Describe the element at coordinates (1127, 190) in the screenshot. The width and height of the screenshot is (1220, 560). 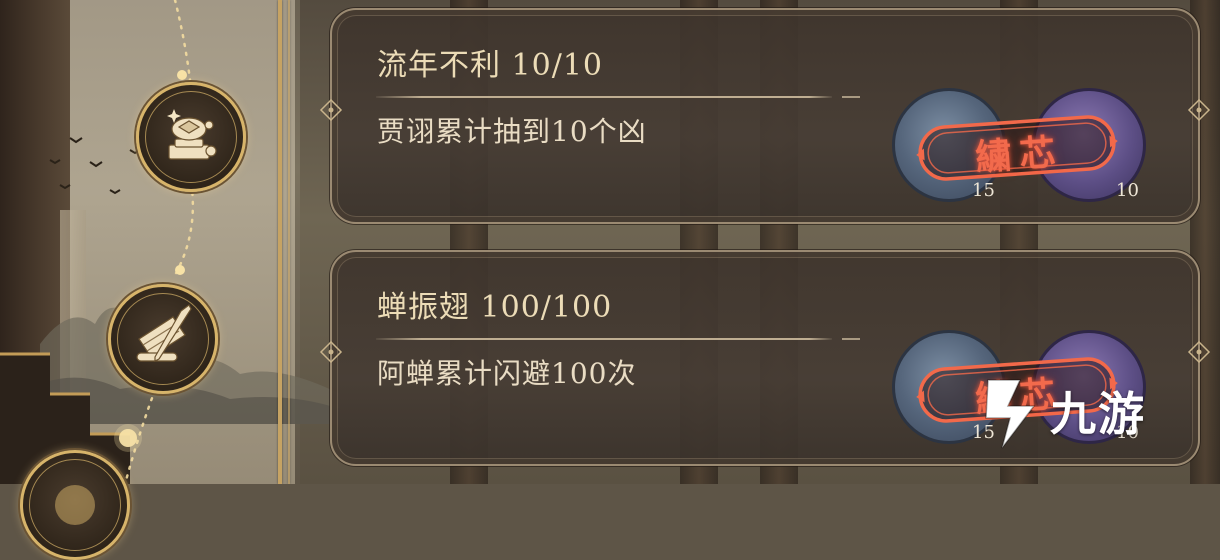
I see `reward-count: 10` at that location.